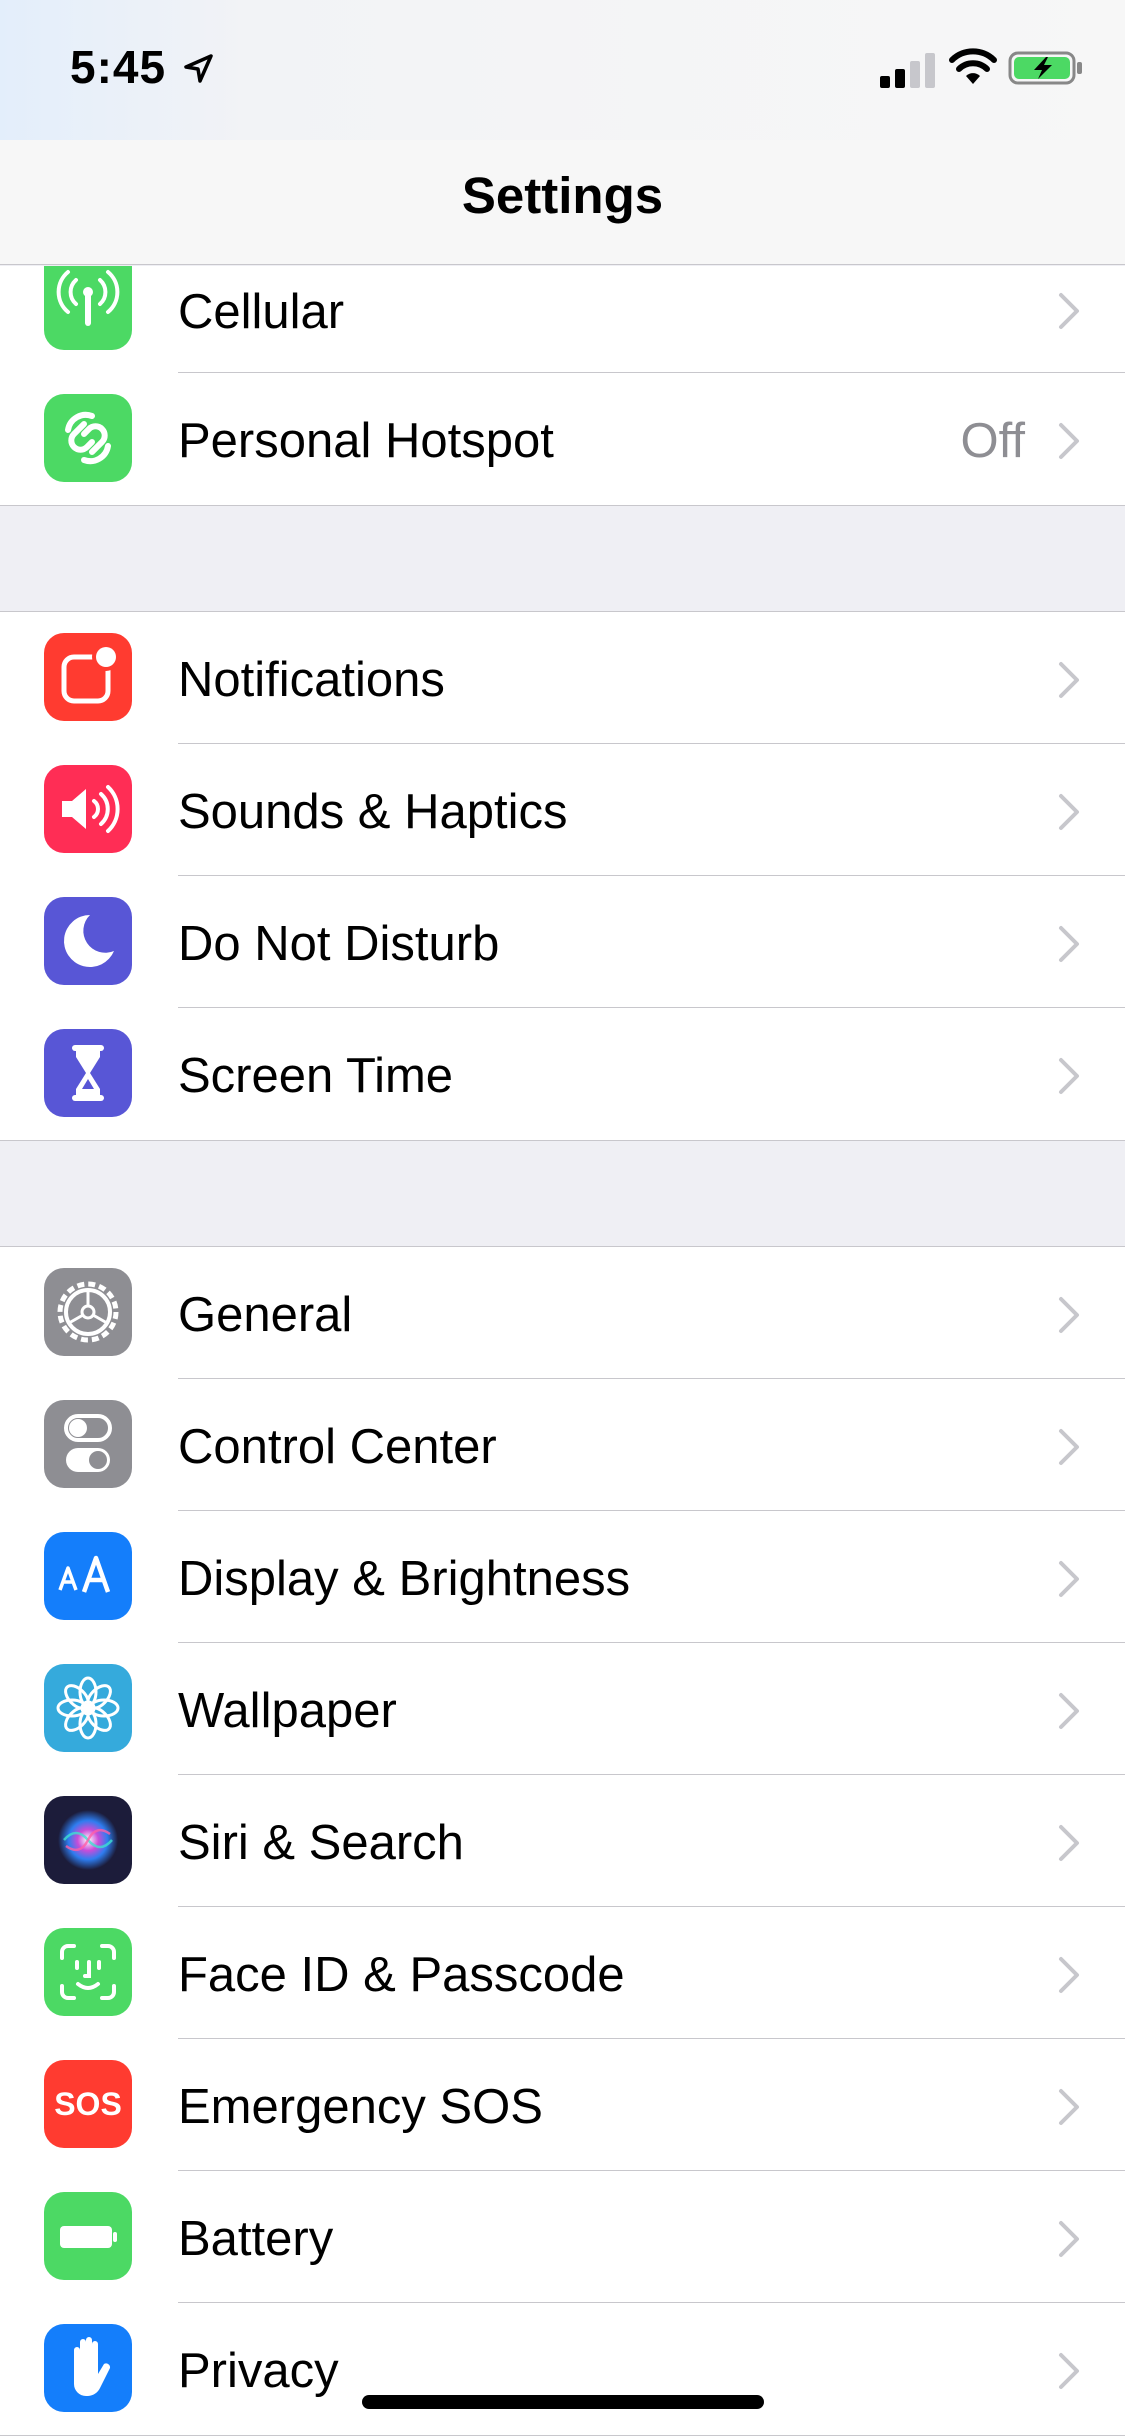  I want to click on settings-row-personal-hotspot: Personal Hotspot Off, so click(562, 439).